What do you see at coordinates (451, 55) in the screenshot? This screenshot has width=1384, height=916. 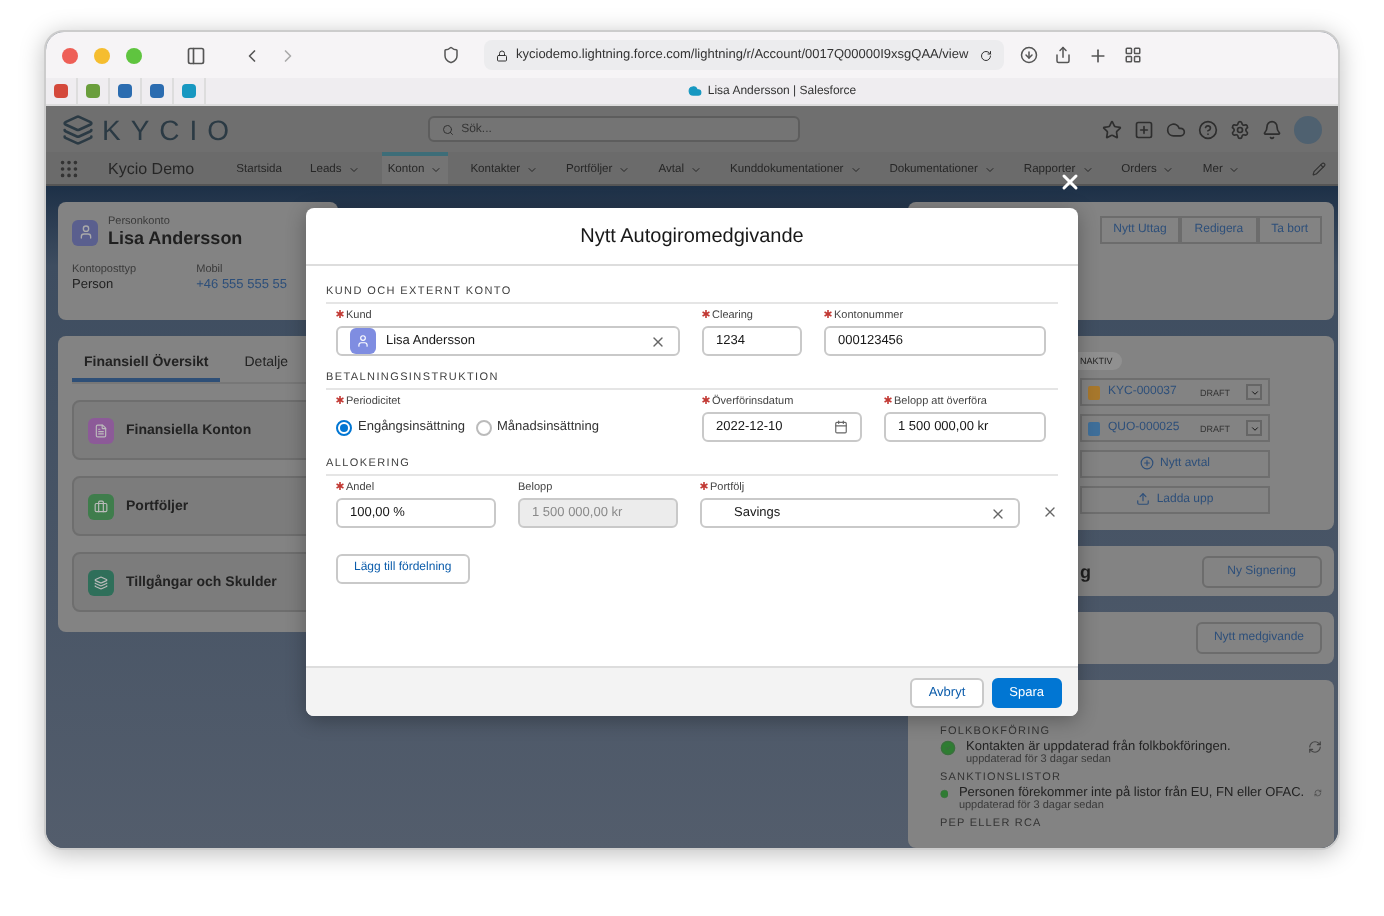 I see `shield-icon` at bounding box center [451, 55].